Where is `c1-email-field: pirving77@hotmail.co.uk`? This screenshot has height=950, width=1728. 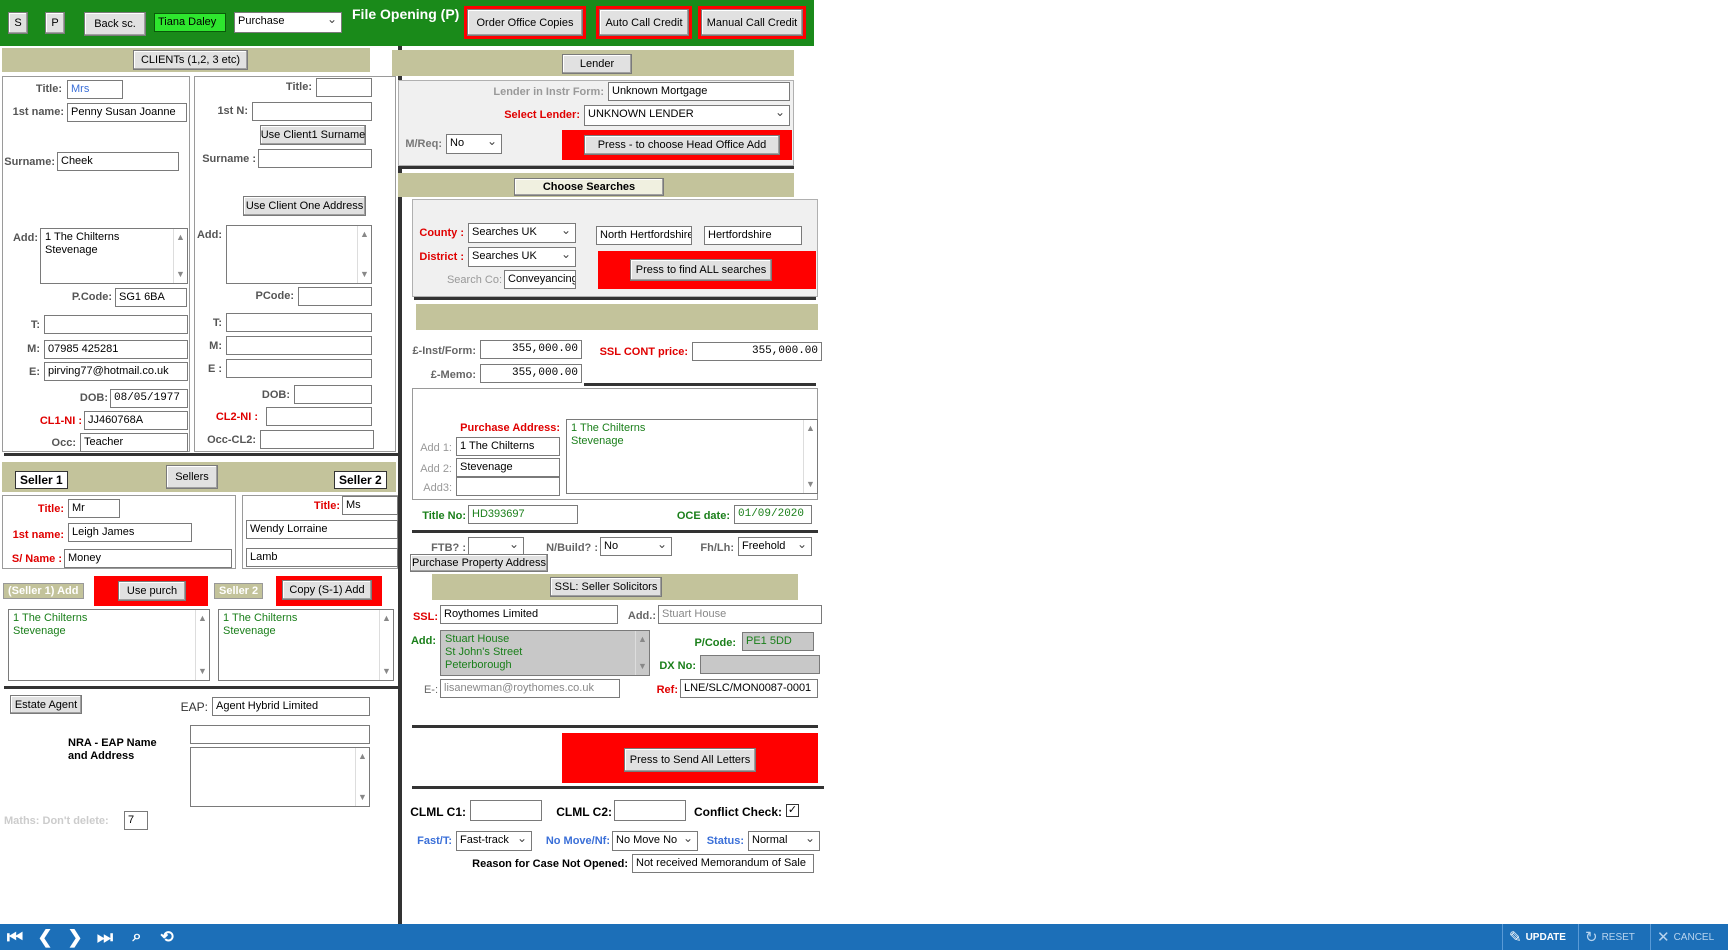
c1-email-field: pirving77@hotmail.co.uk is located at coordinates (116, 371).